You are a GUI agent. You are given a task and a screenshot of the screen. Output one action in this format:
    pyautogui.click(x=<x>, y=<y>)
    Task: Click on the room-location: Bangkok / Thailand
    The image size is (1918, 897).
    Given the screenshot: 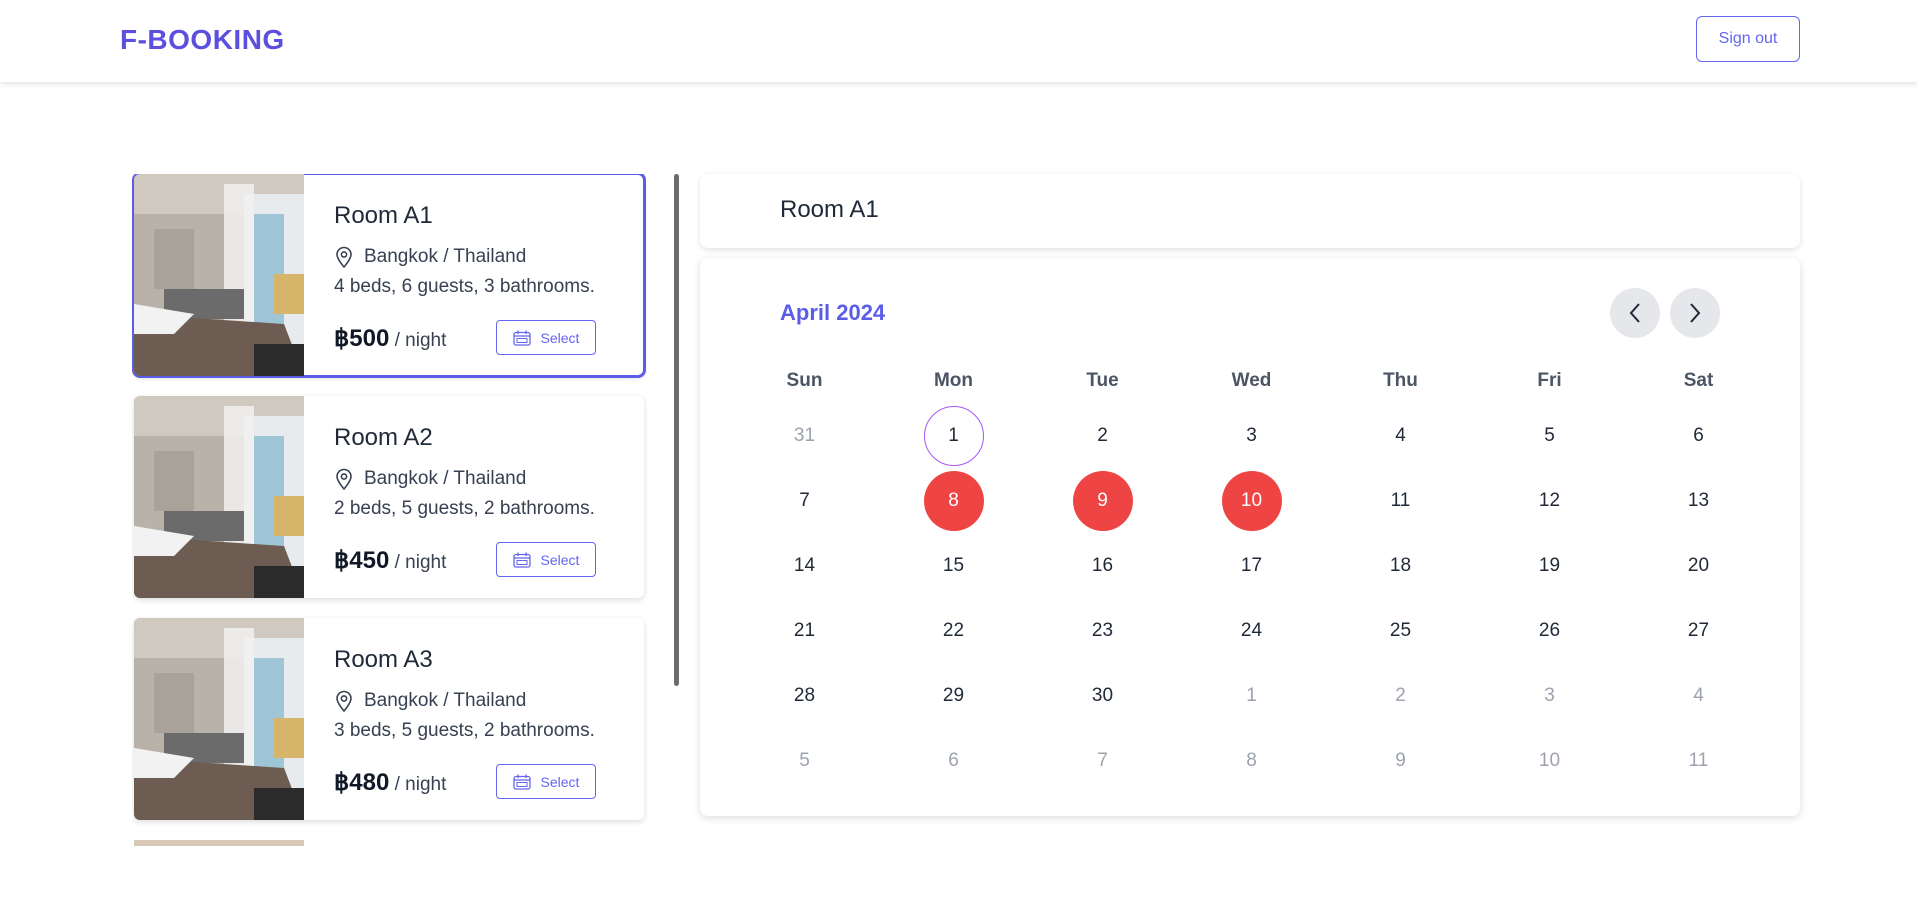 What is the action you would take?
    pyautogui.click(x=430, y=701)
    